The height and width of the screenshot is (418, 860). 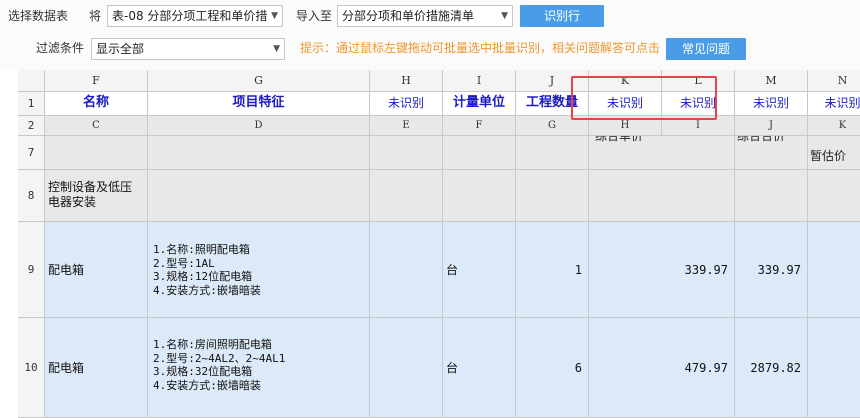 I want to click on row-number: 8, so click(x=31, y=196).